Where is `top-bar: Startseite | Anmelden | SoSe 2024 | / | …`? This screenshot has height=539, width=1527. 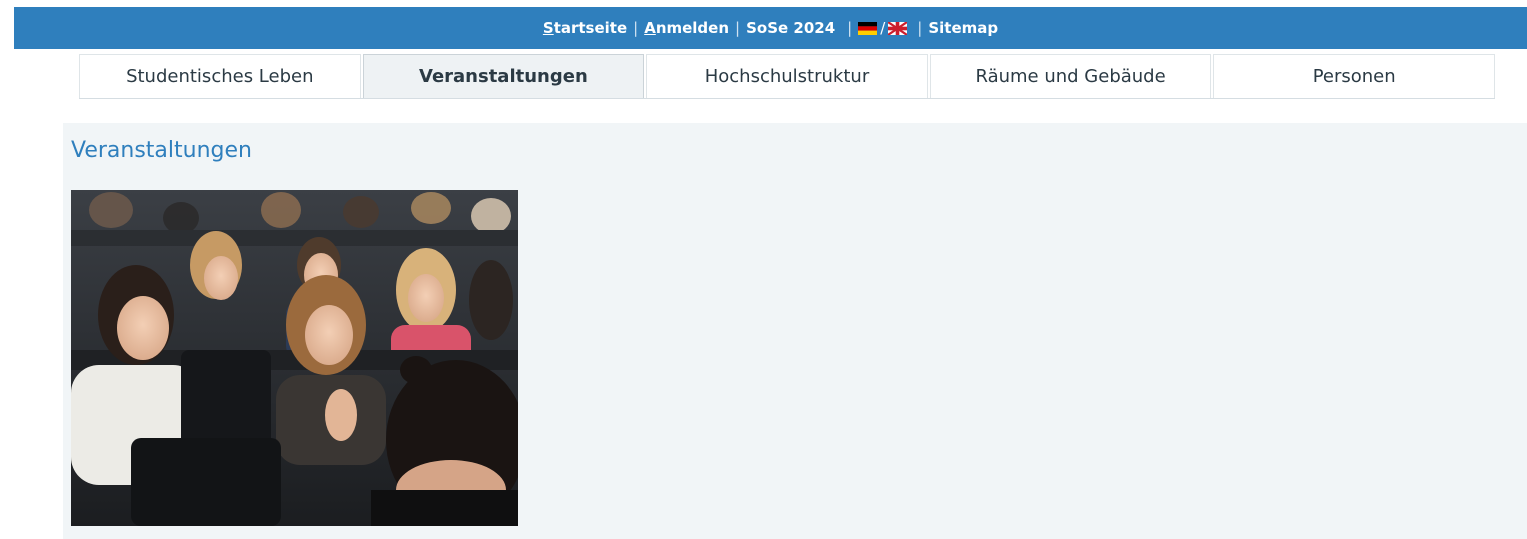
top-bar: Startseite | Anmelden | SoSe 2024 | / | … is located at coordinates (770, 28).